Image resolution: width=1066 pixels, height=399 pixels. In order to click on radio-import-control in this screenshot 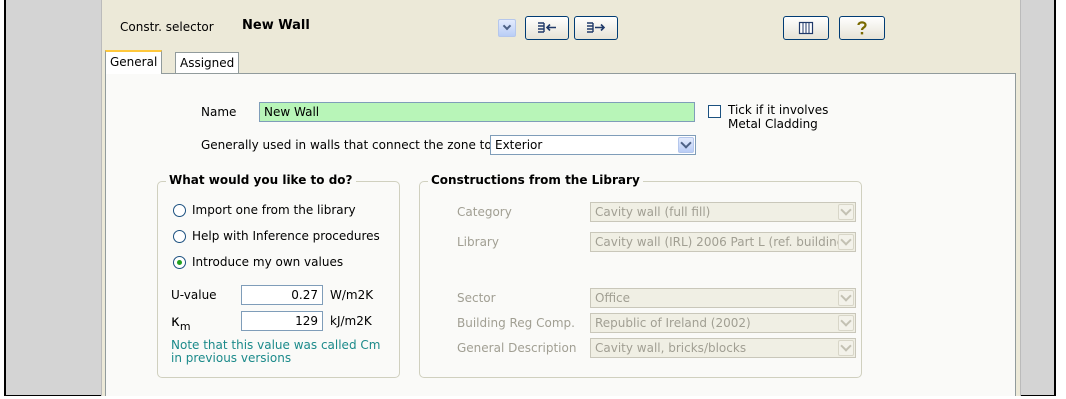, I will do `click(179, 210)`.